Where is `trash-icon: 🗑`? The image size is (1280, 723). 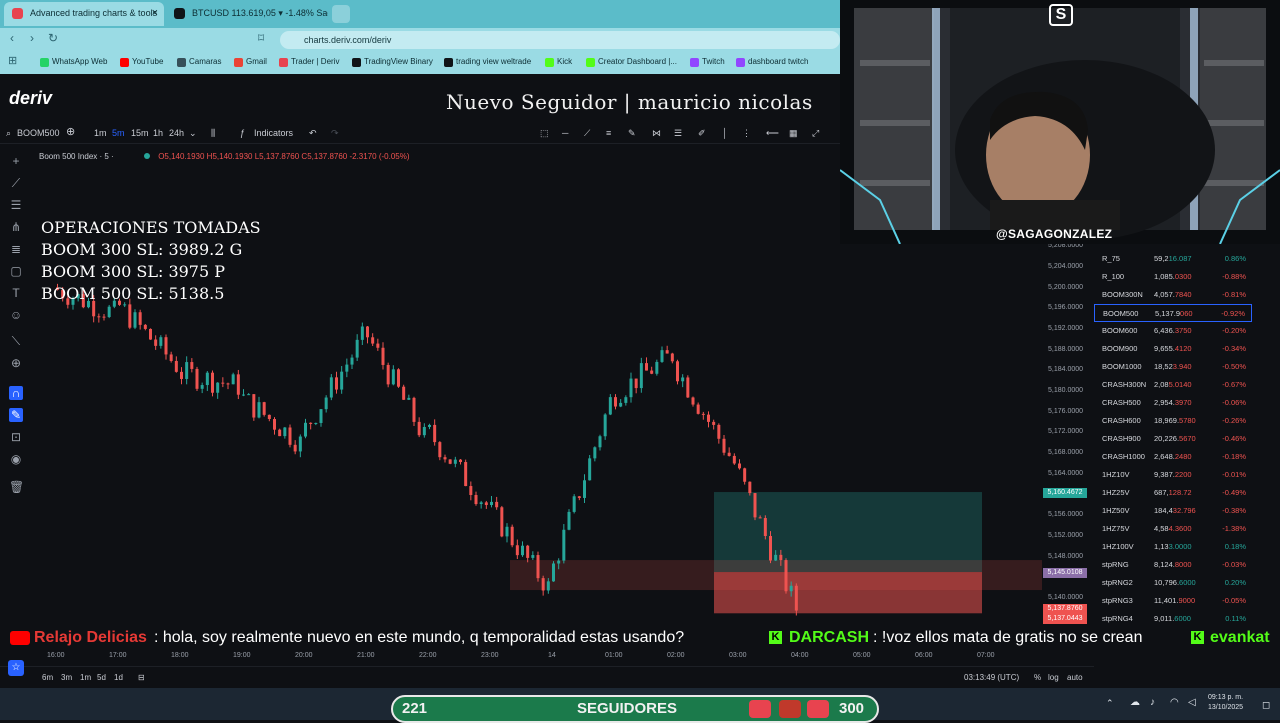
trash-icon: 🗑 is located at coordinates (16, 487).